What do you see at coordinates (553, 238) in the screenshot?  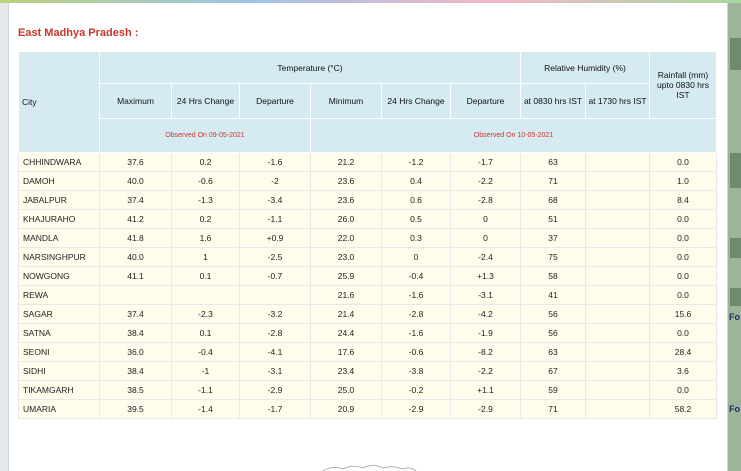 I see `value-cell: 37` at bounding box center [553, 238].